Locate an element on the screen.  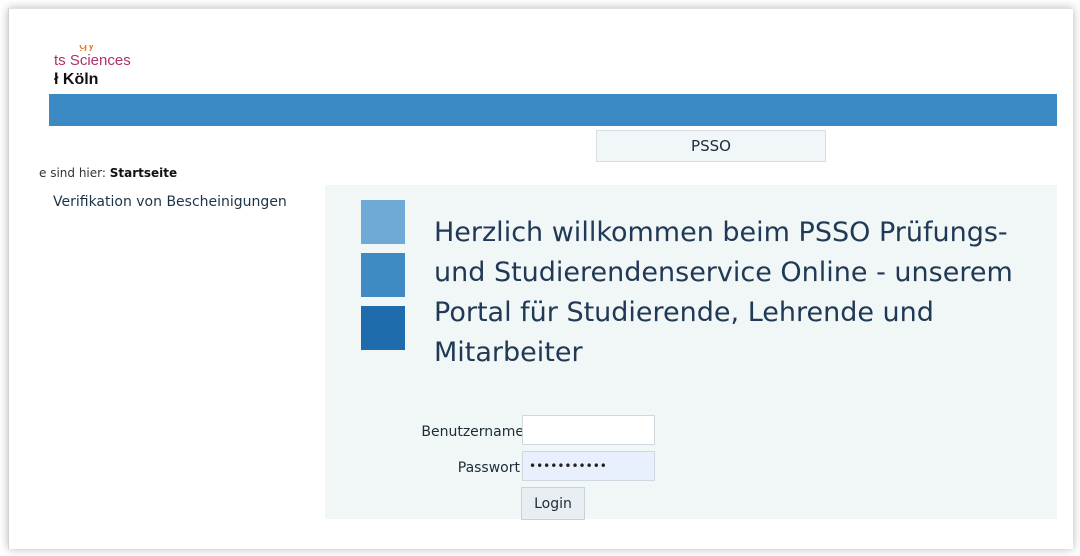
login-button: Login is located at coordinates (553, 503).